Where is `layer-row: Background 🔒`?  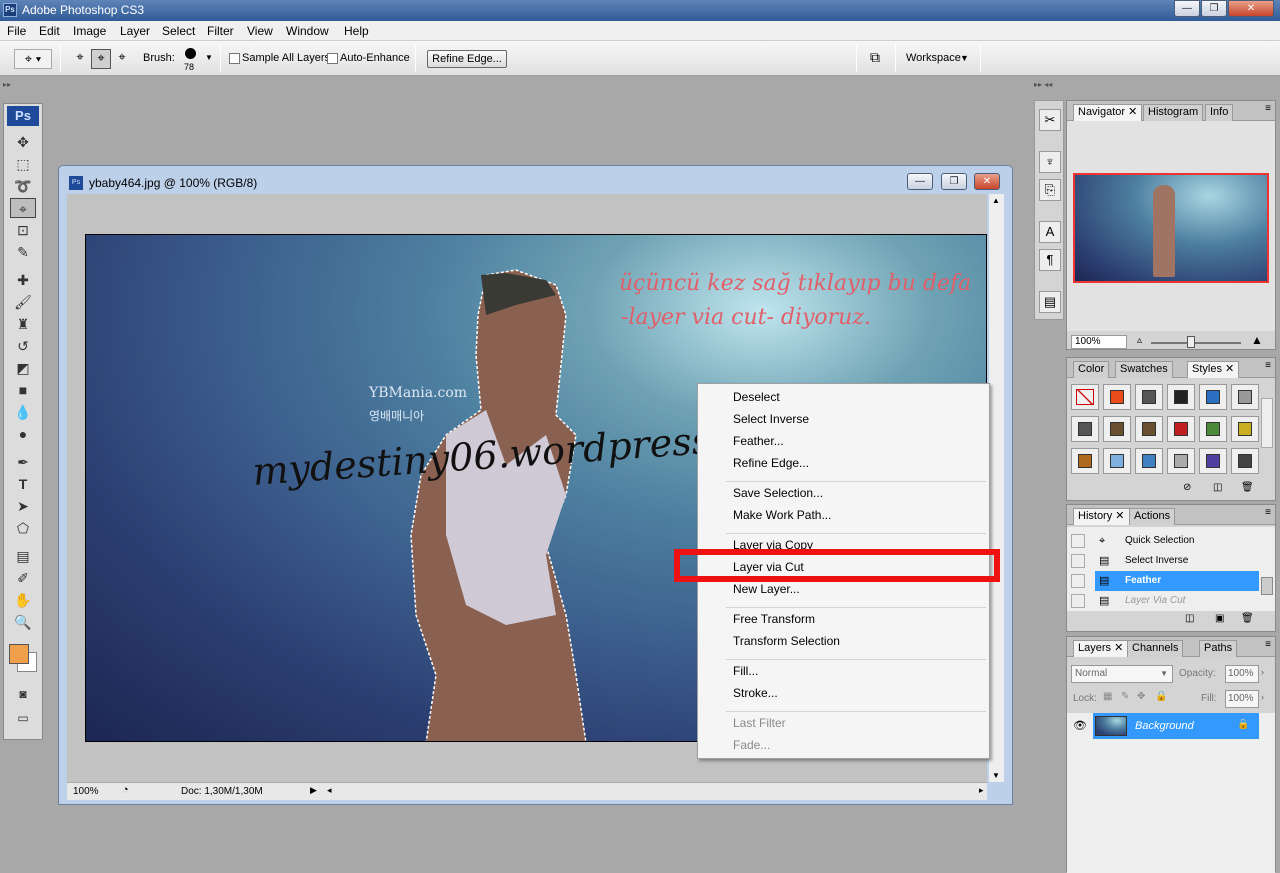 layer-row: Background 🔒 is located at coordinates (1176, 726).